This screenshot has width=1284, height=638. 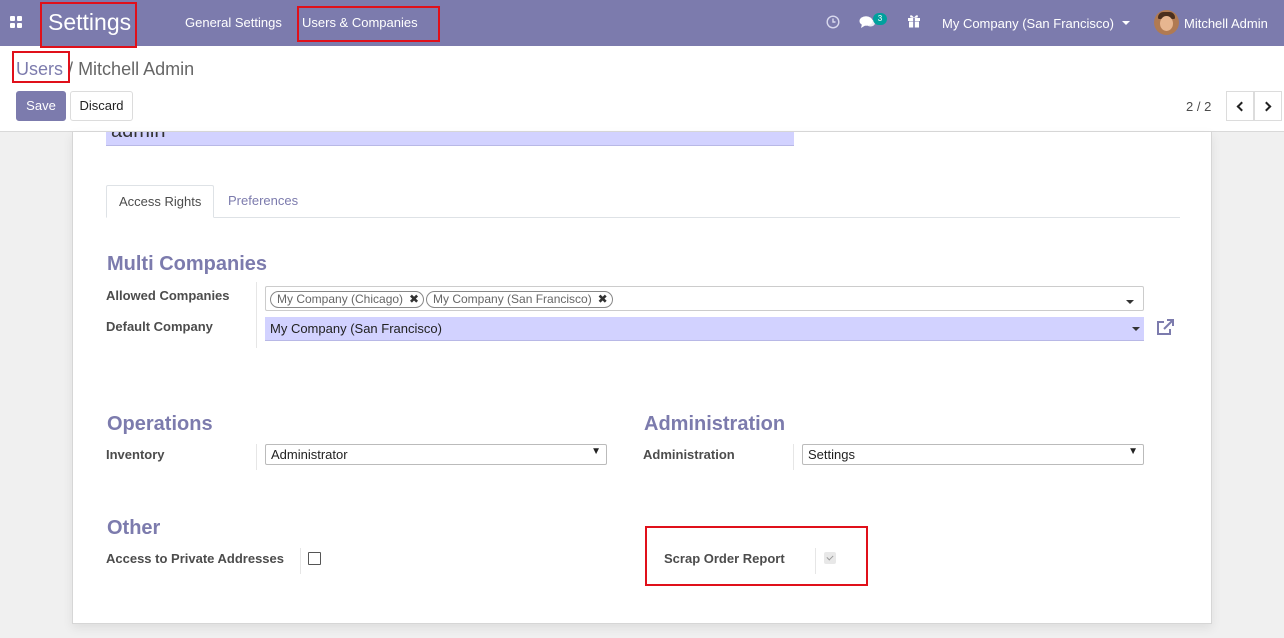 I want to click on pager-previous-button, so click(x=1240, y=106).